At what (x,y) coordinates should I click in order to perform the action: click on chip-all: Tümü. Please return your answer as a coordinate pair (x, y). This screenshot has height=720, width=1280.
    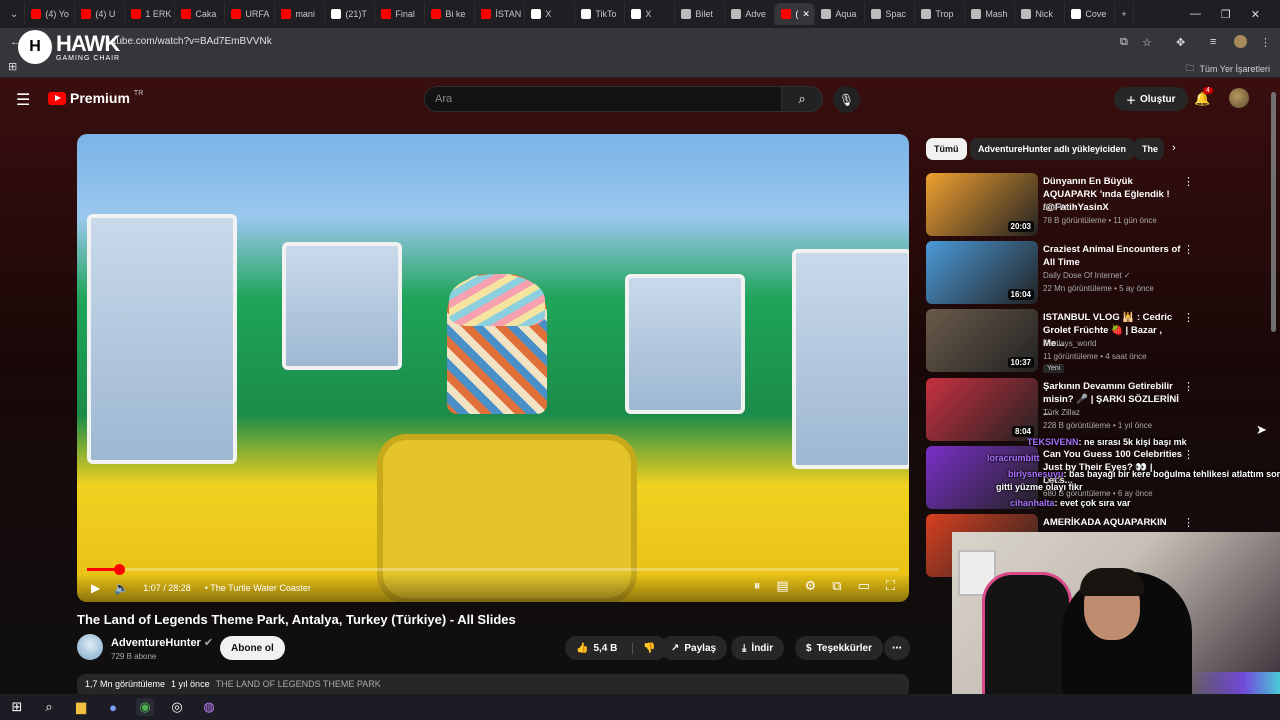
    Looking at the image, I should click on (946, 149).